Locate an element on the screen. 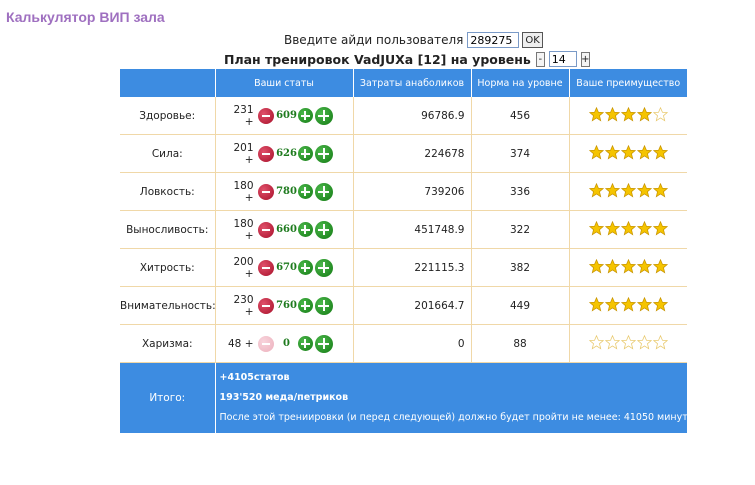 This screenshot has height=485, width=755. user-id-label: Введите айди пользователя is located at coordinates (374, 40).